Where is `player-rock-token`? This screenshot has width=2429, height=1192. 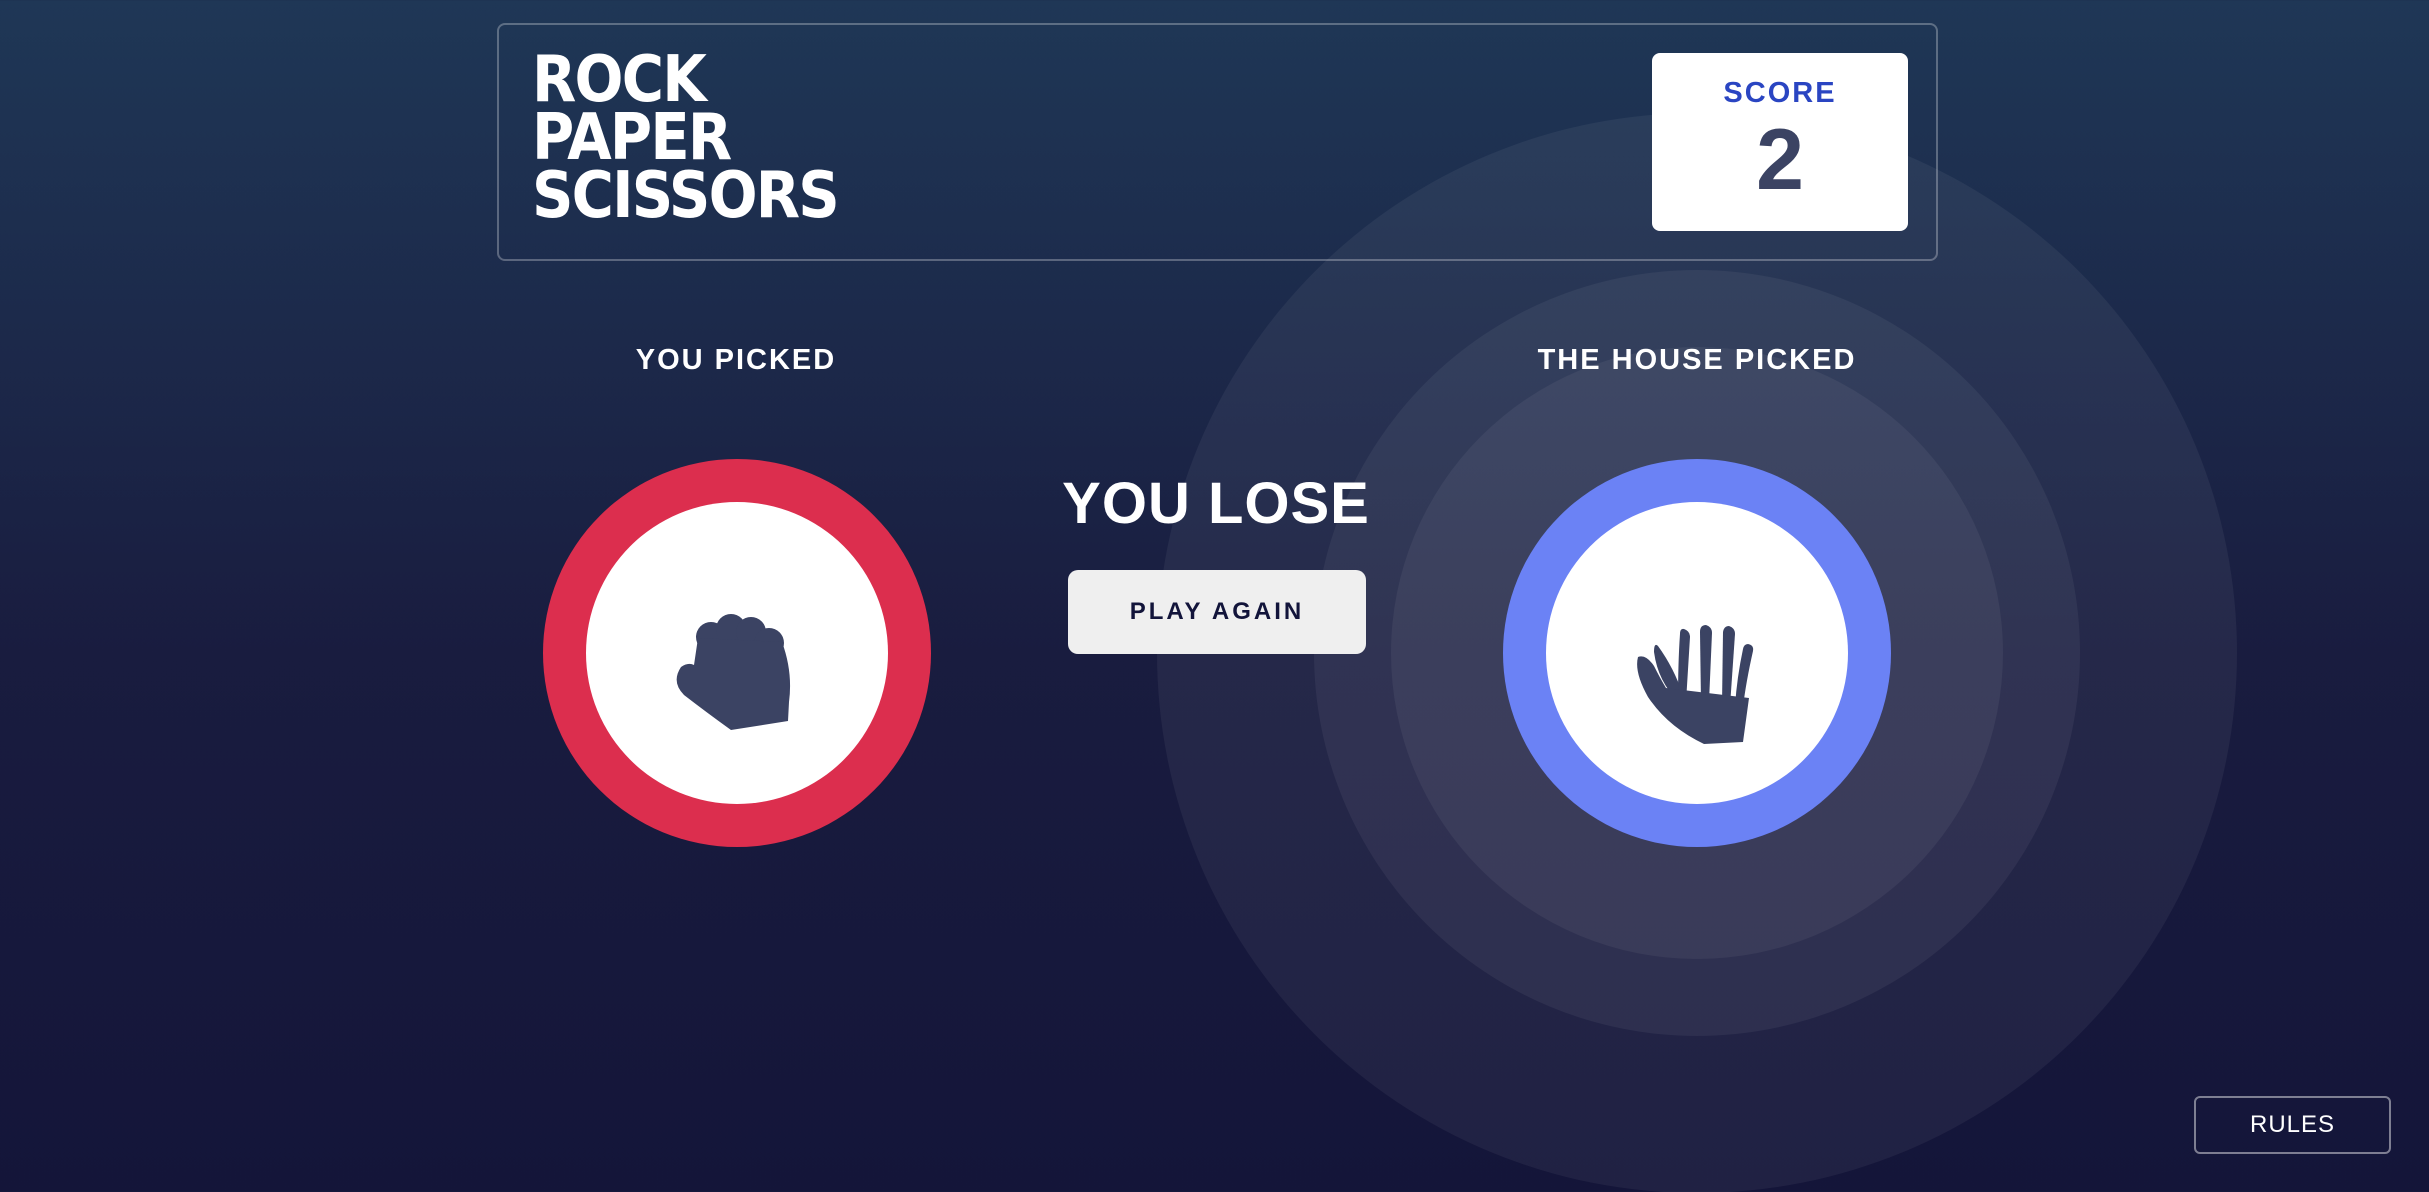 player-rock-token is located at coordinates (737, 653).